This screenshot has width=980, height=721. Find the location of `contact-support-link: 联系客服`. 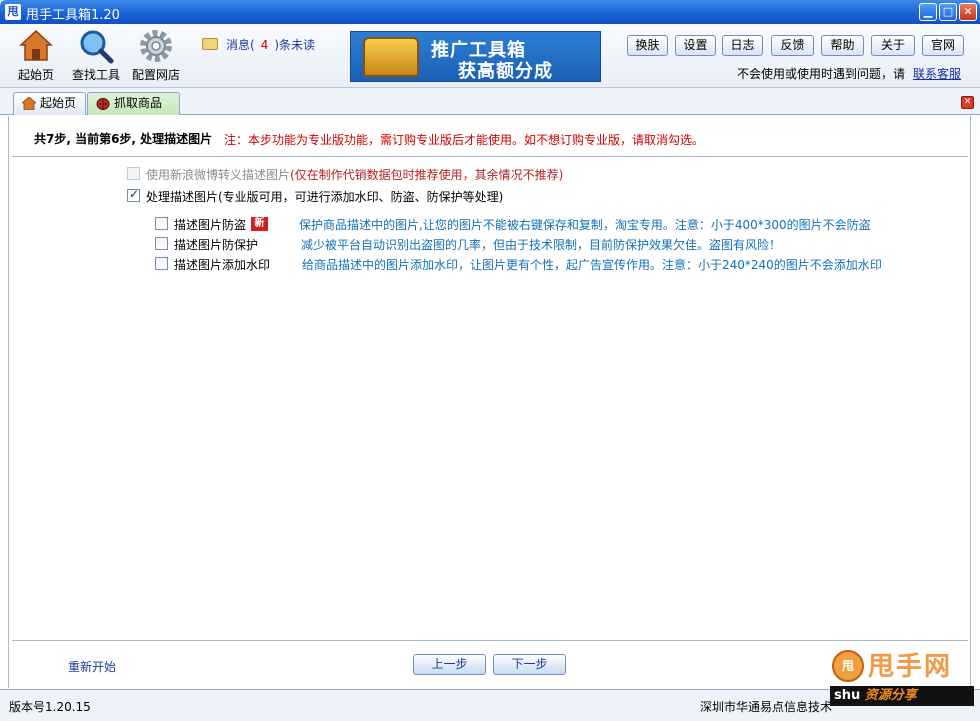

contact-support-link: 联系客服 is located at coordinates (937, 74).